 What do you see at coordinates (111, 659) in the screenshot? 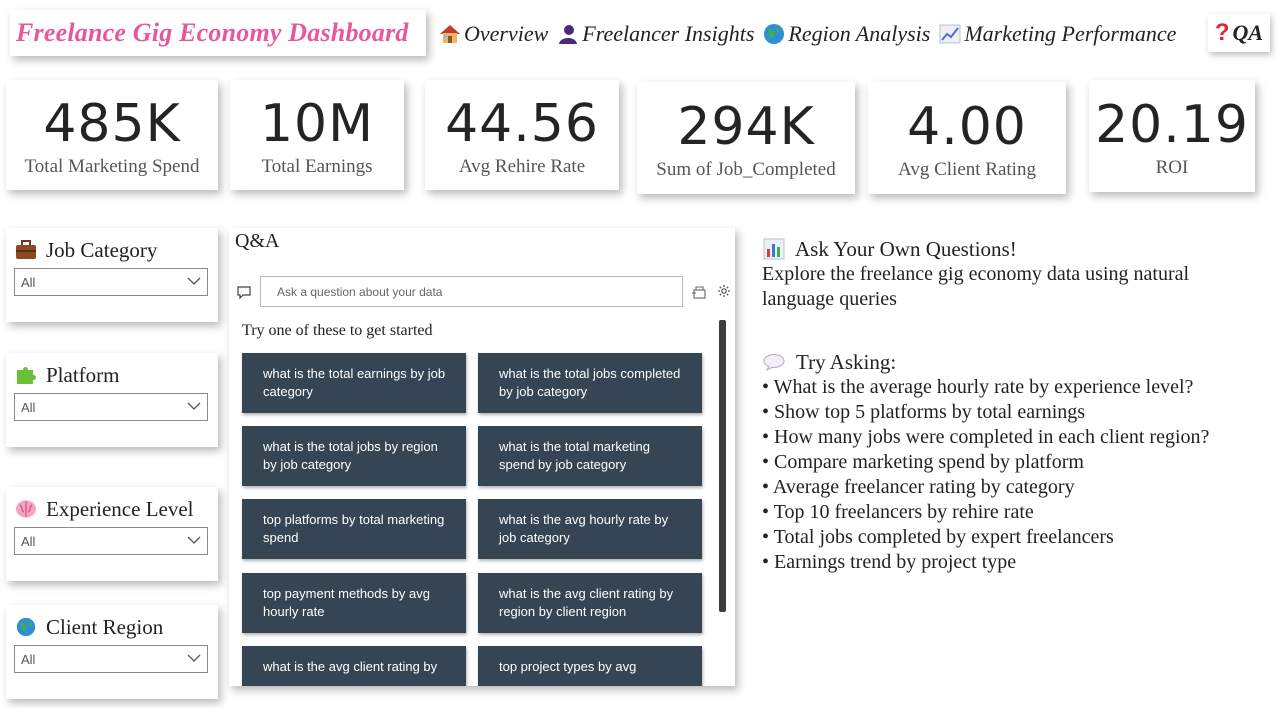
I see `client-region-dropdown: All` at bounding box center [111, 659].